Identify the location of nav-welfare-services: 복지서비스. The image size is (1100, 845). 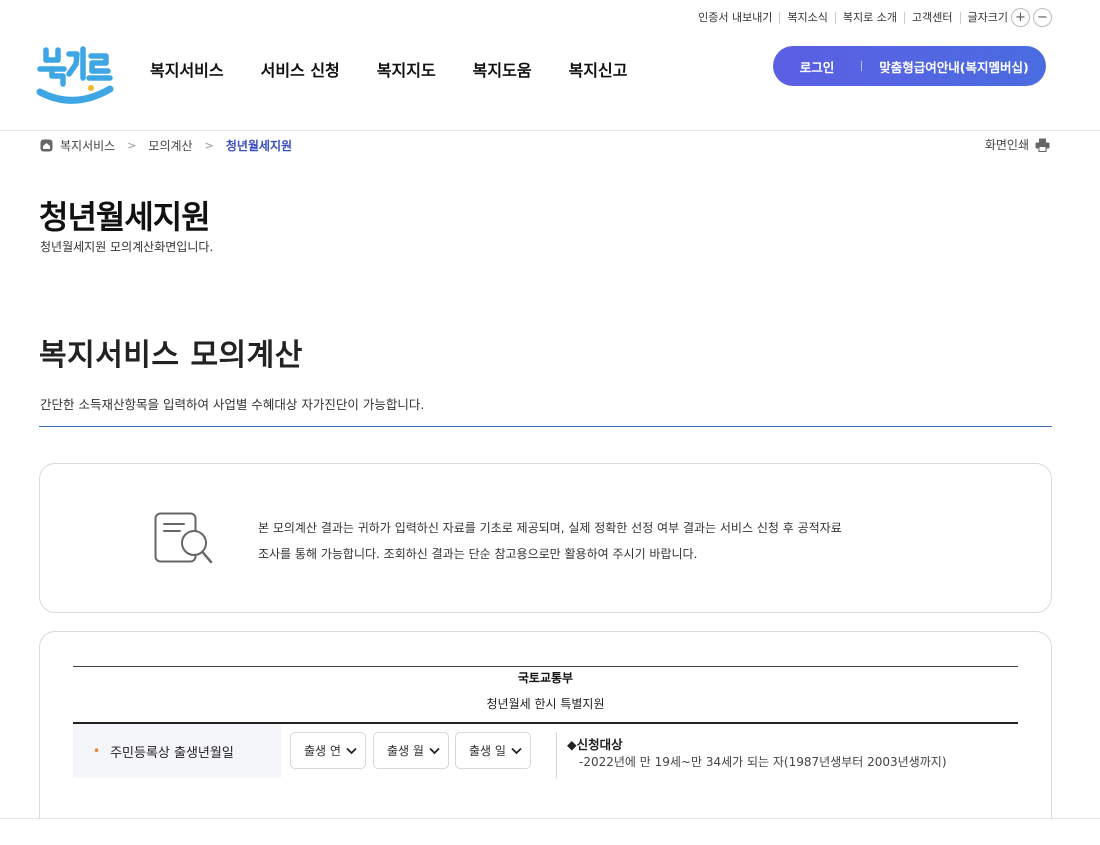
(187, 69).